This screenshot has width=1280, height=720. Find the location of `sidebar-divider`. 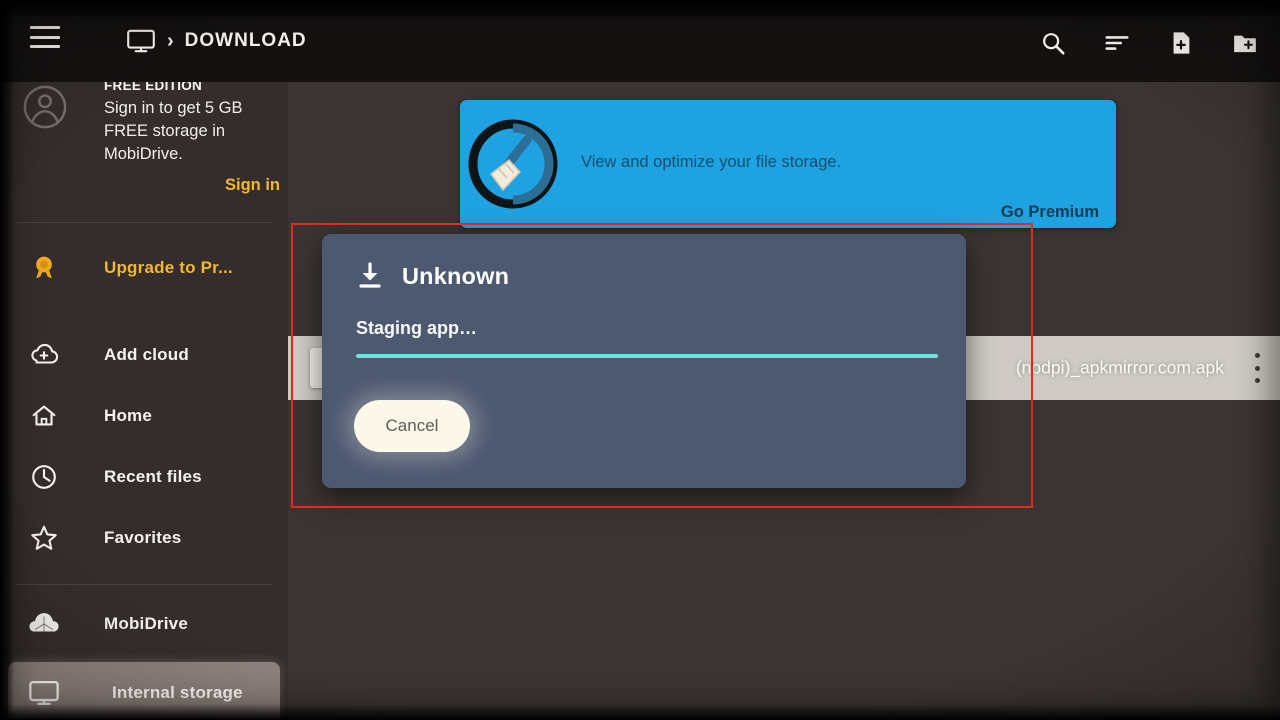

sidebar-divider is located at coordinates (144, 222).